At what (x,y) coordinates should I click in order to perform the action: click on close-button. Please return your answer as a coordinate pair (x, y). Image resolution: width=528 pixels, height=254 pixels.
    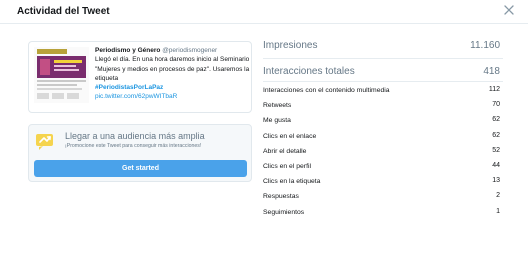
    Looking at the image, I should click on (509, 10).